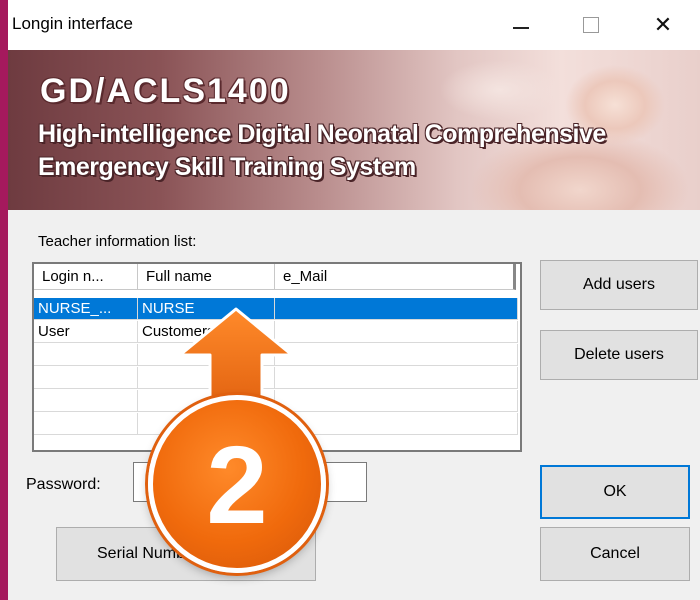 This screenshot has height=600, width=700. I want to click on column-header-full-name: Full name, so click(206, 277).